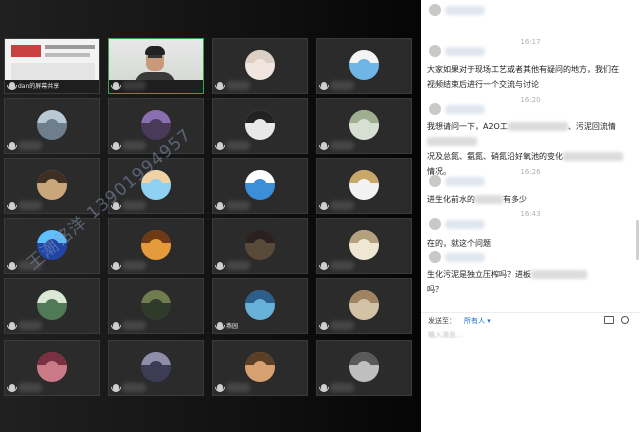  I want to click on folder-icon, so click(609, 320).